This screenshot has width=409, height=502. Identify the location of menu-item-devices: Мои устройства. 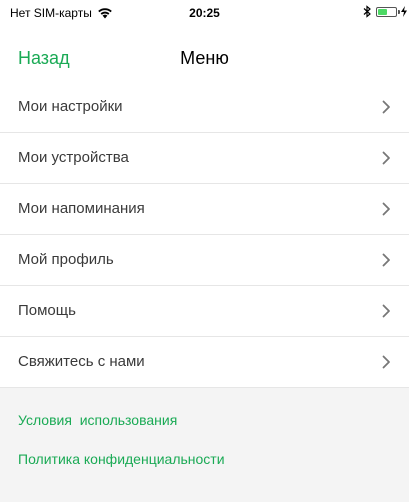
(204, 158).